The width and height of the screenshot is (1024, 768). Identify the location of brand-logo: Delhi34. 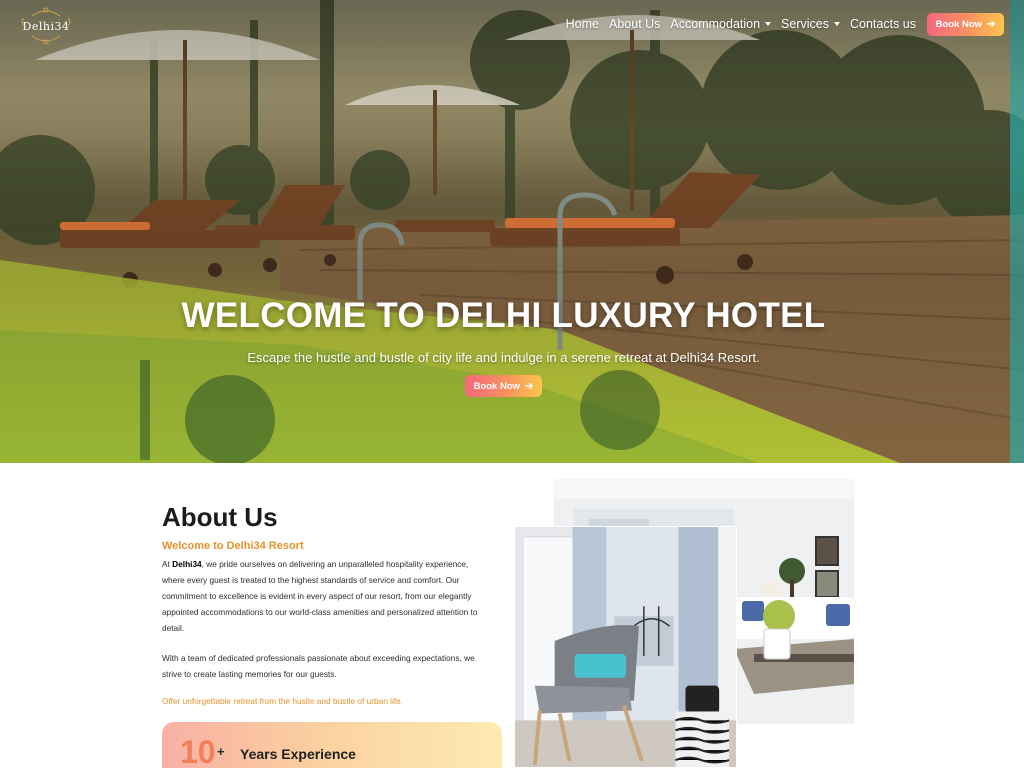
(46, 26).